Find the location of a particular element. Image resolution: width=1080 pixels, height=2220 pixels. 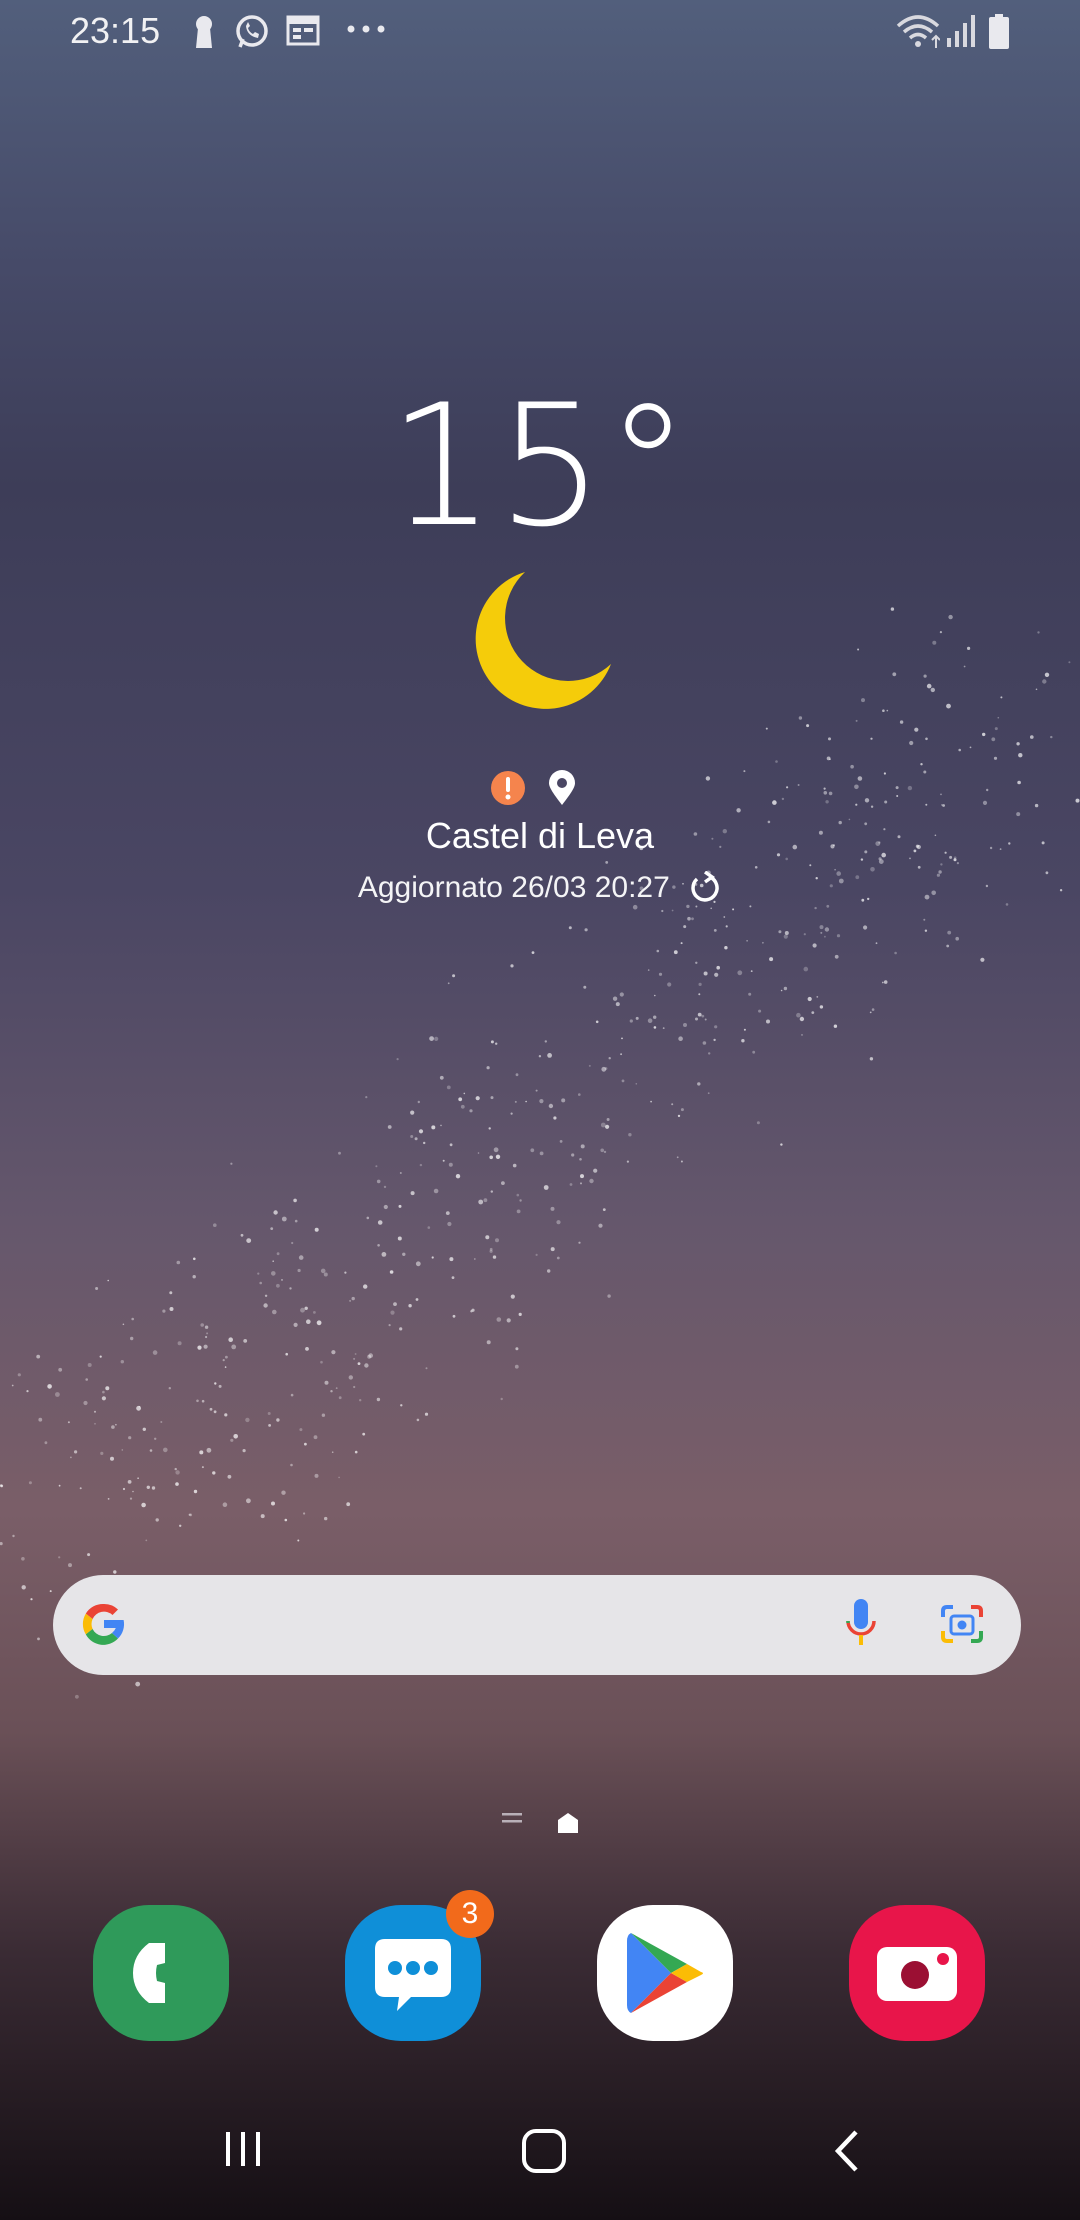

location-pin-icon is located at coordinates (562, 787).